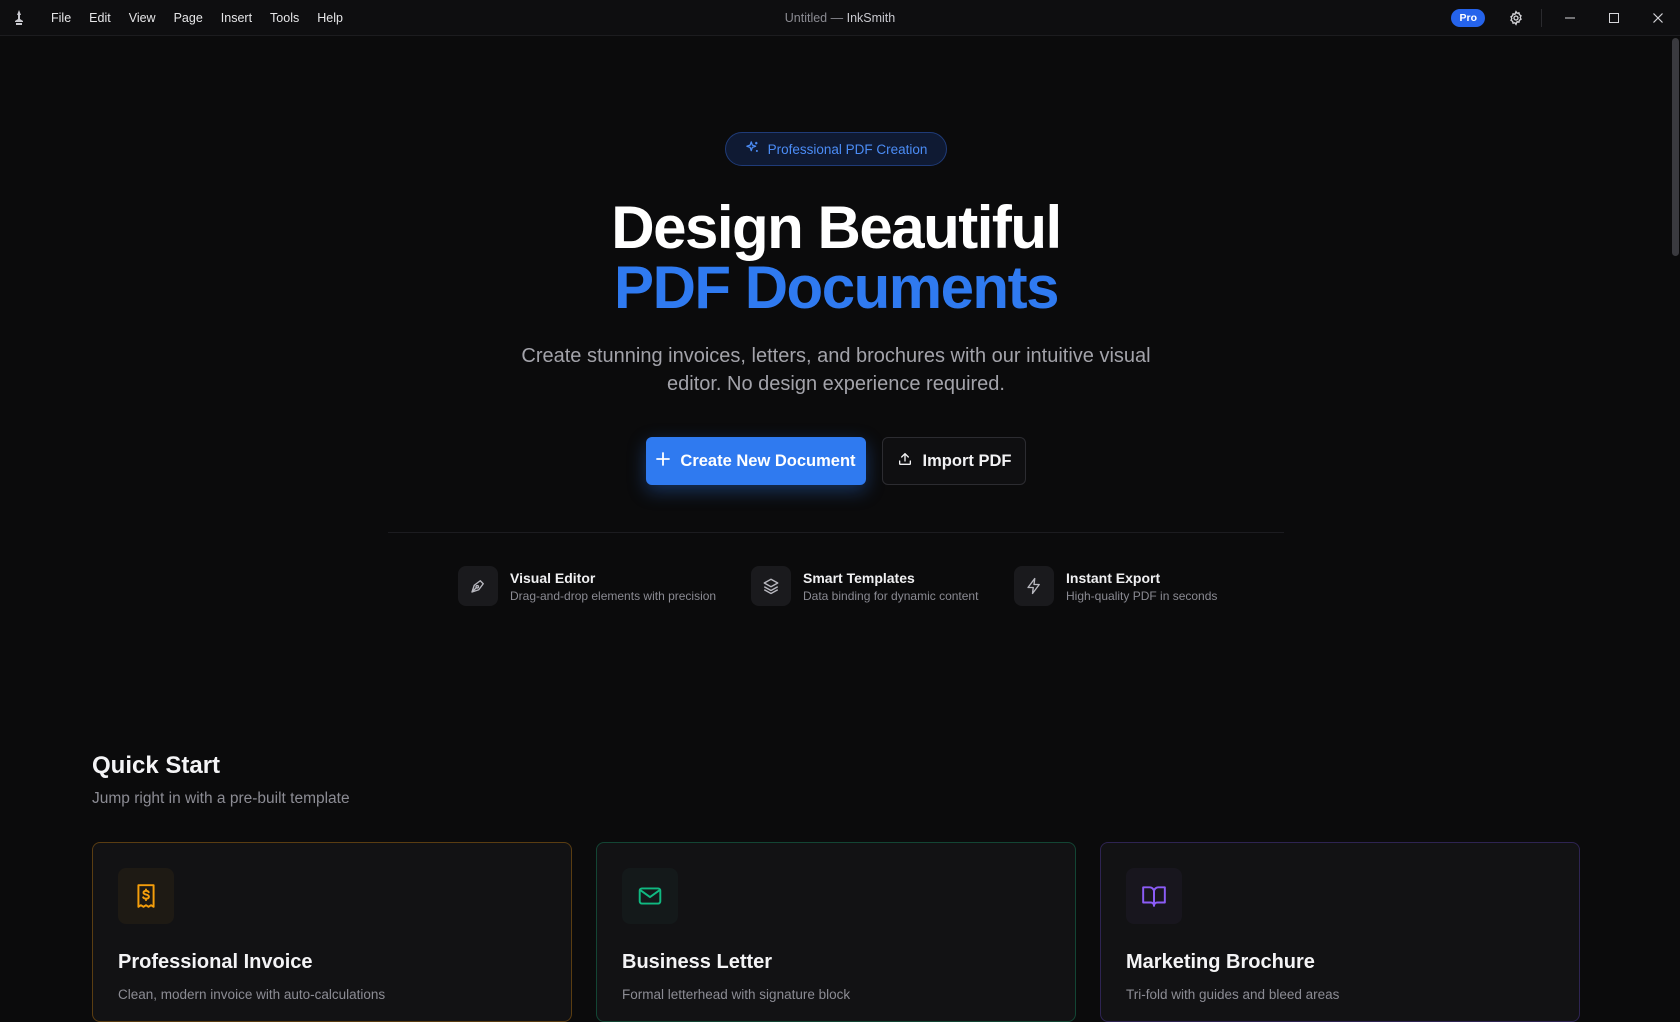 This screenshot has height=1022, width=1680. I want to click on import-pdf-button: Import PDF, so click(954, 461).